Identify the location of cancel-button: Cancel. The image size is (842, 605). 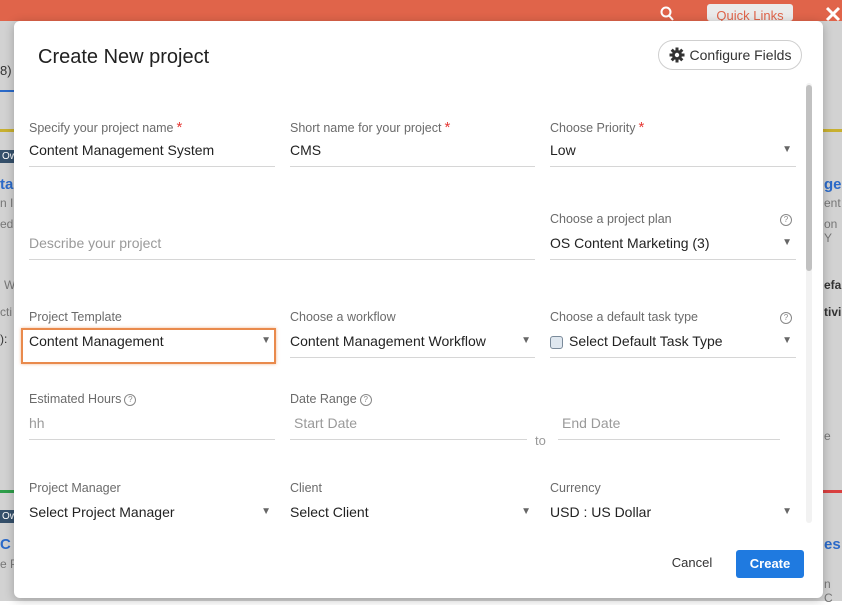
(692, 563).